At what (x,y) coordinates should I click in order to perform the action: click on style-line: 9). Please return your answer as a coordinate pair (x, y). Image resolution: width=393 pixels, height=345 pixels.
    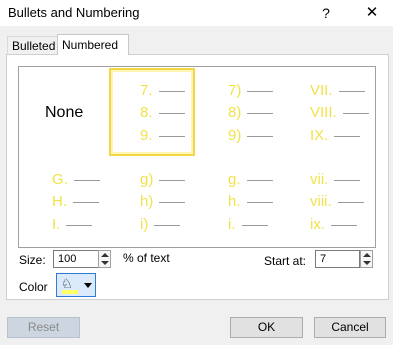
    Looking at the image, I should click on (251, 135).